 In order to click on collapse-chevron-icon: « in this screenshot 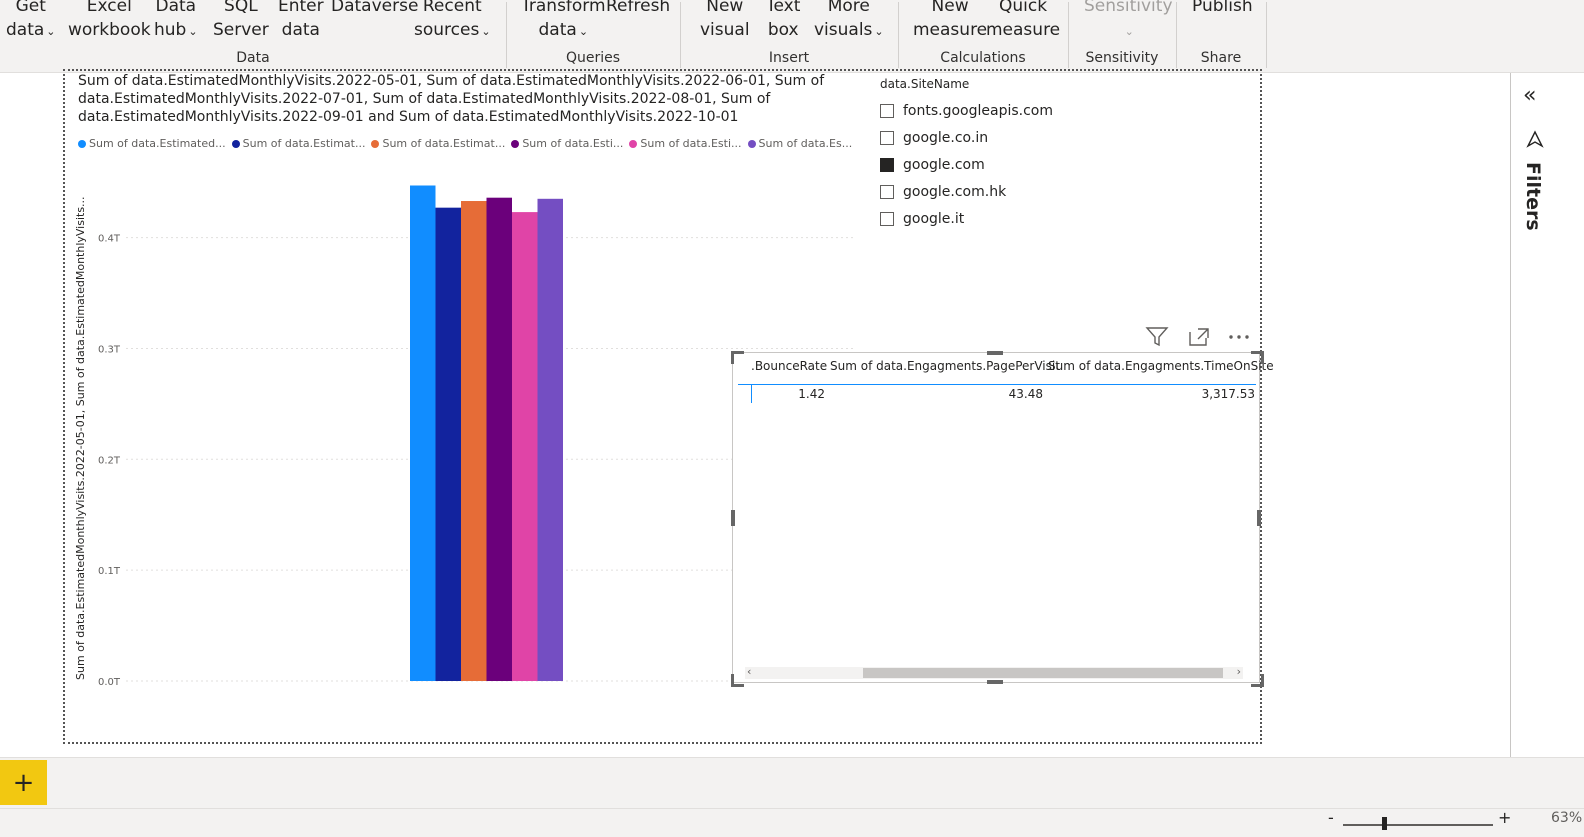, I will do `click(1529, 95)`.